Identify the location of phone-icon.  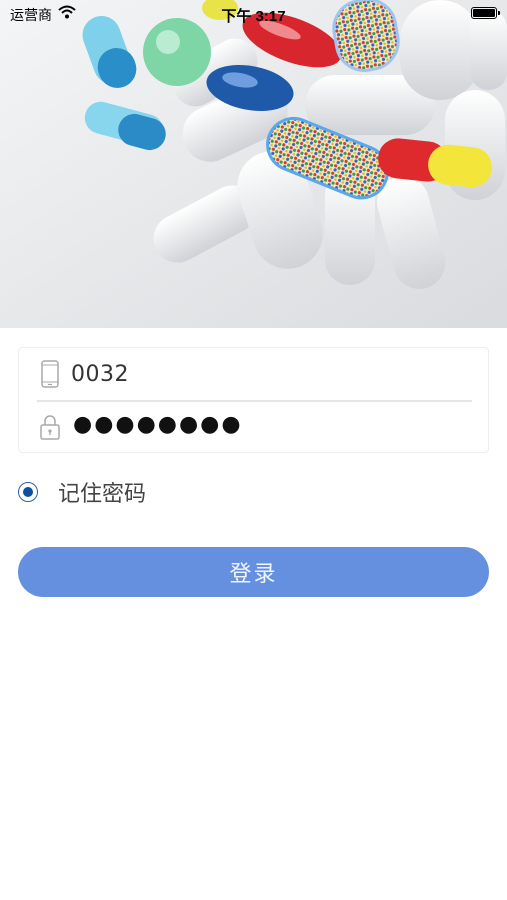
(50, 374).